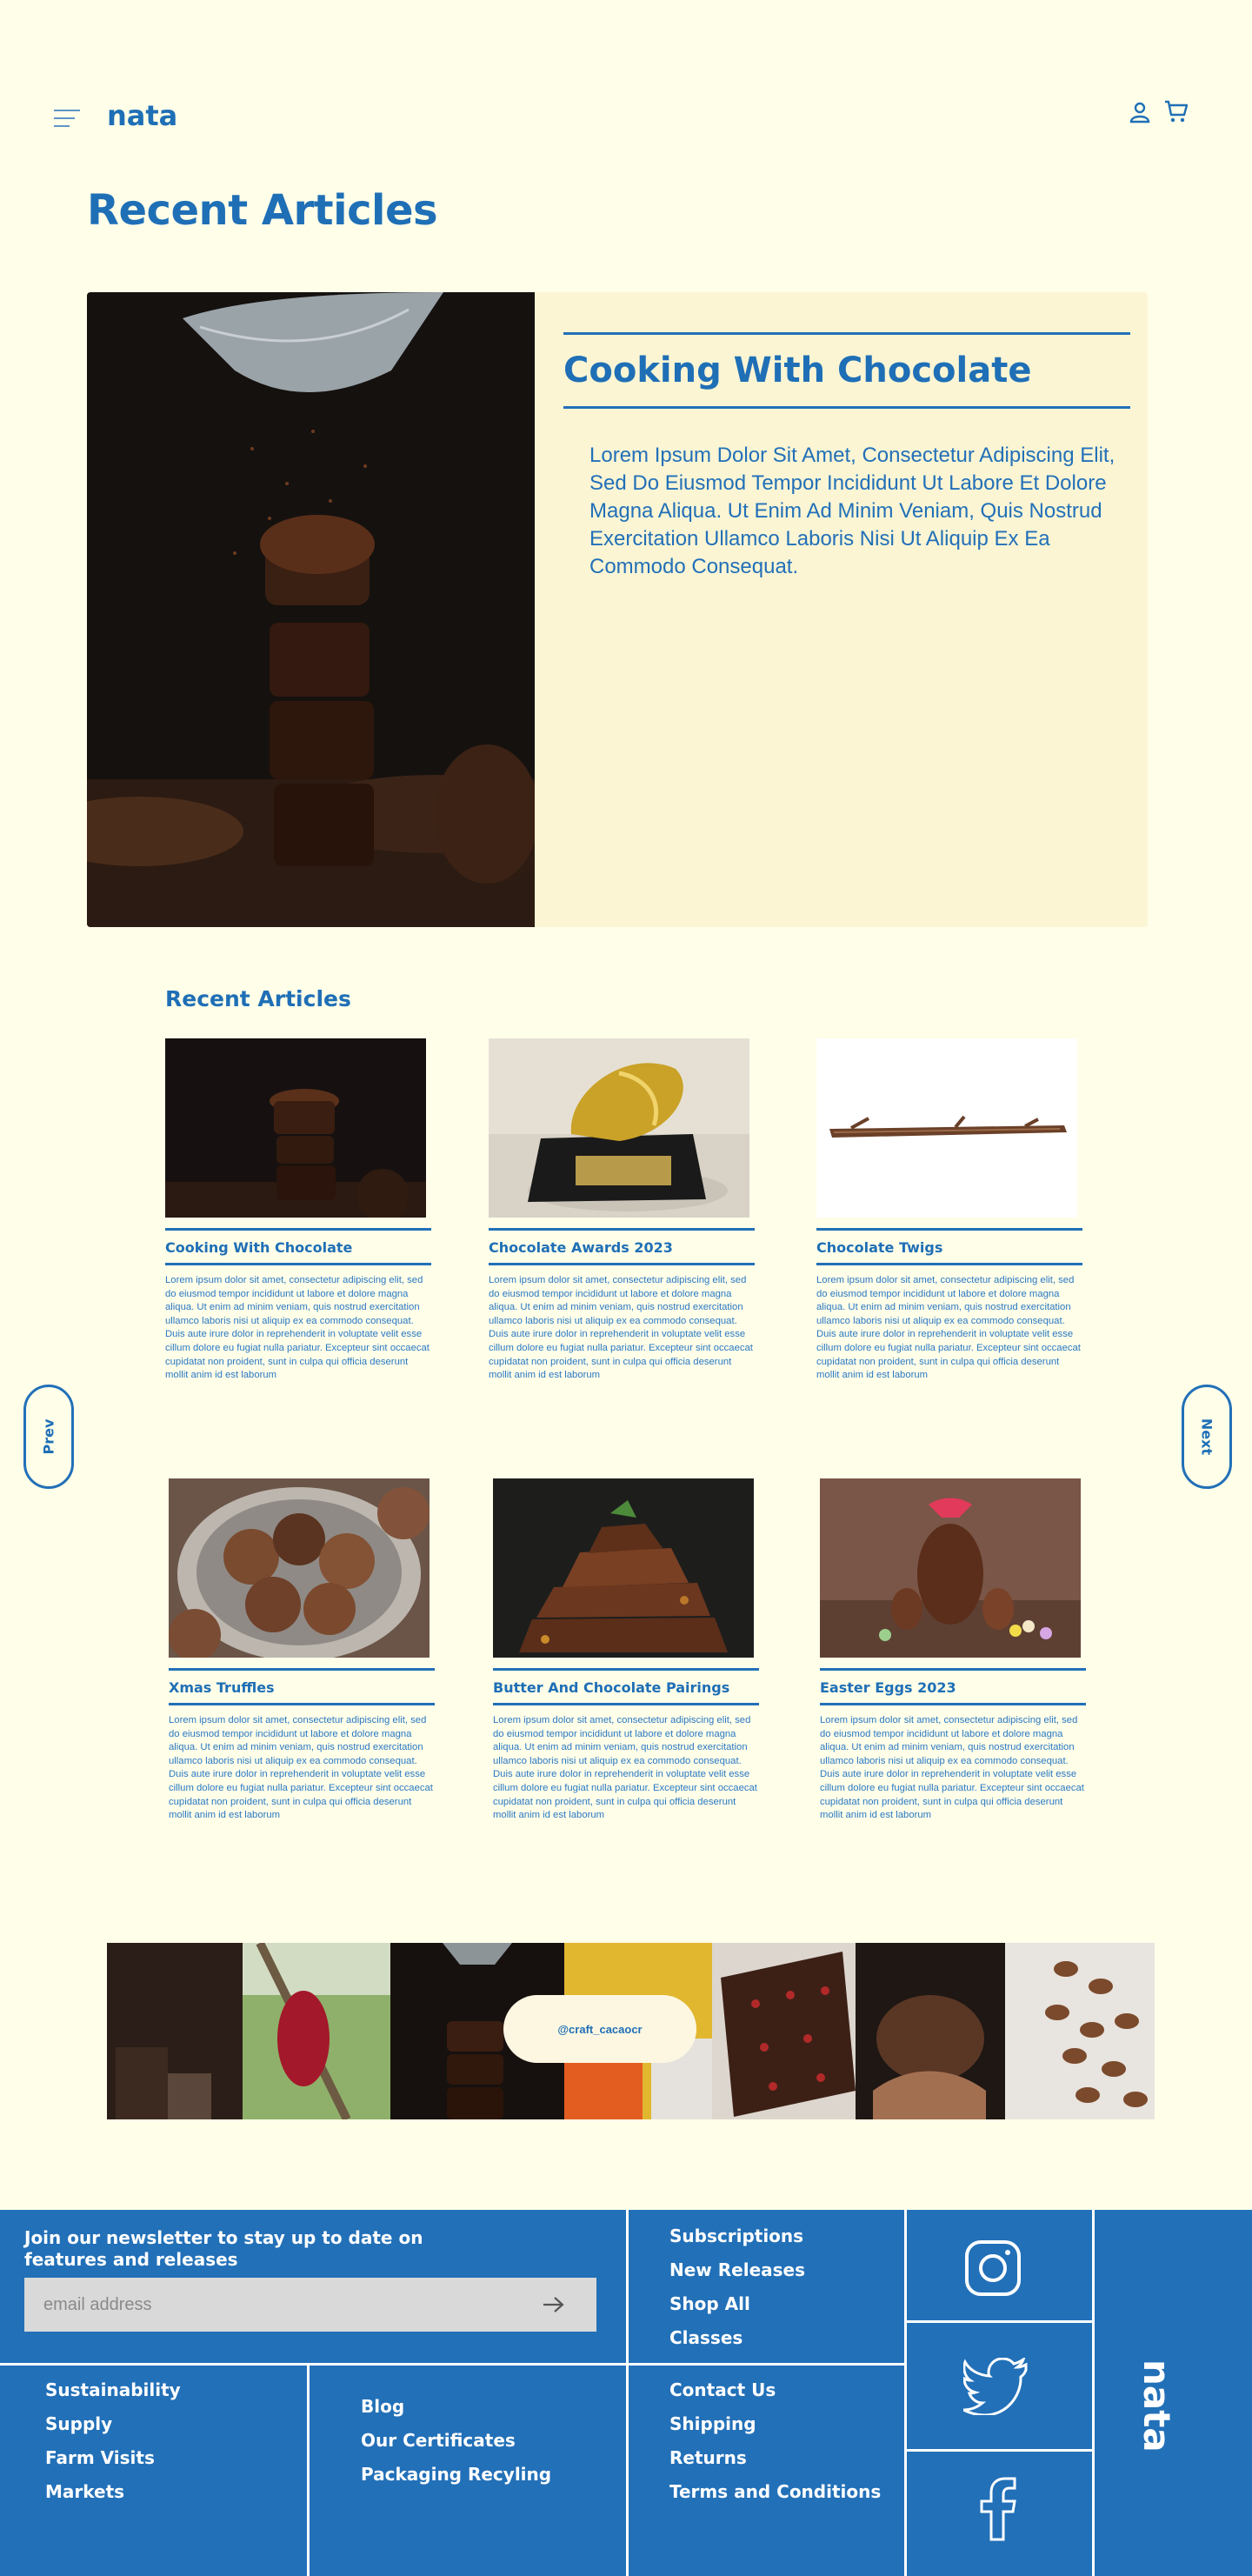 The height and width of the screenshot is (2576, 1252). What do you see at coordinates (950, 1247) in the screenshot?
I see `article-card-title: Chocolate Twigs` at bounding box center [950, 1247].